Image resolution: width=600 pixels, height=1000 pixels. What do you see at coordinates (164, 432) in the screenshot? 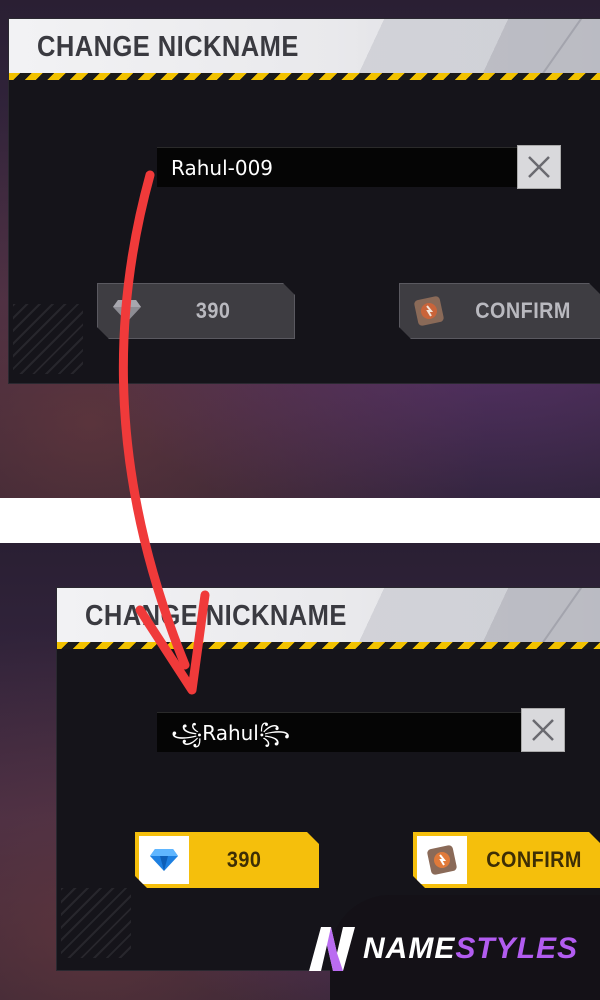
I see `annotation-arrow` at bounding box center [164, 432].